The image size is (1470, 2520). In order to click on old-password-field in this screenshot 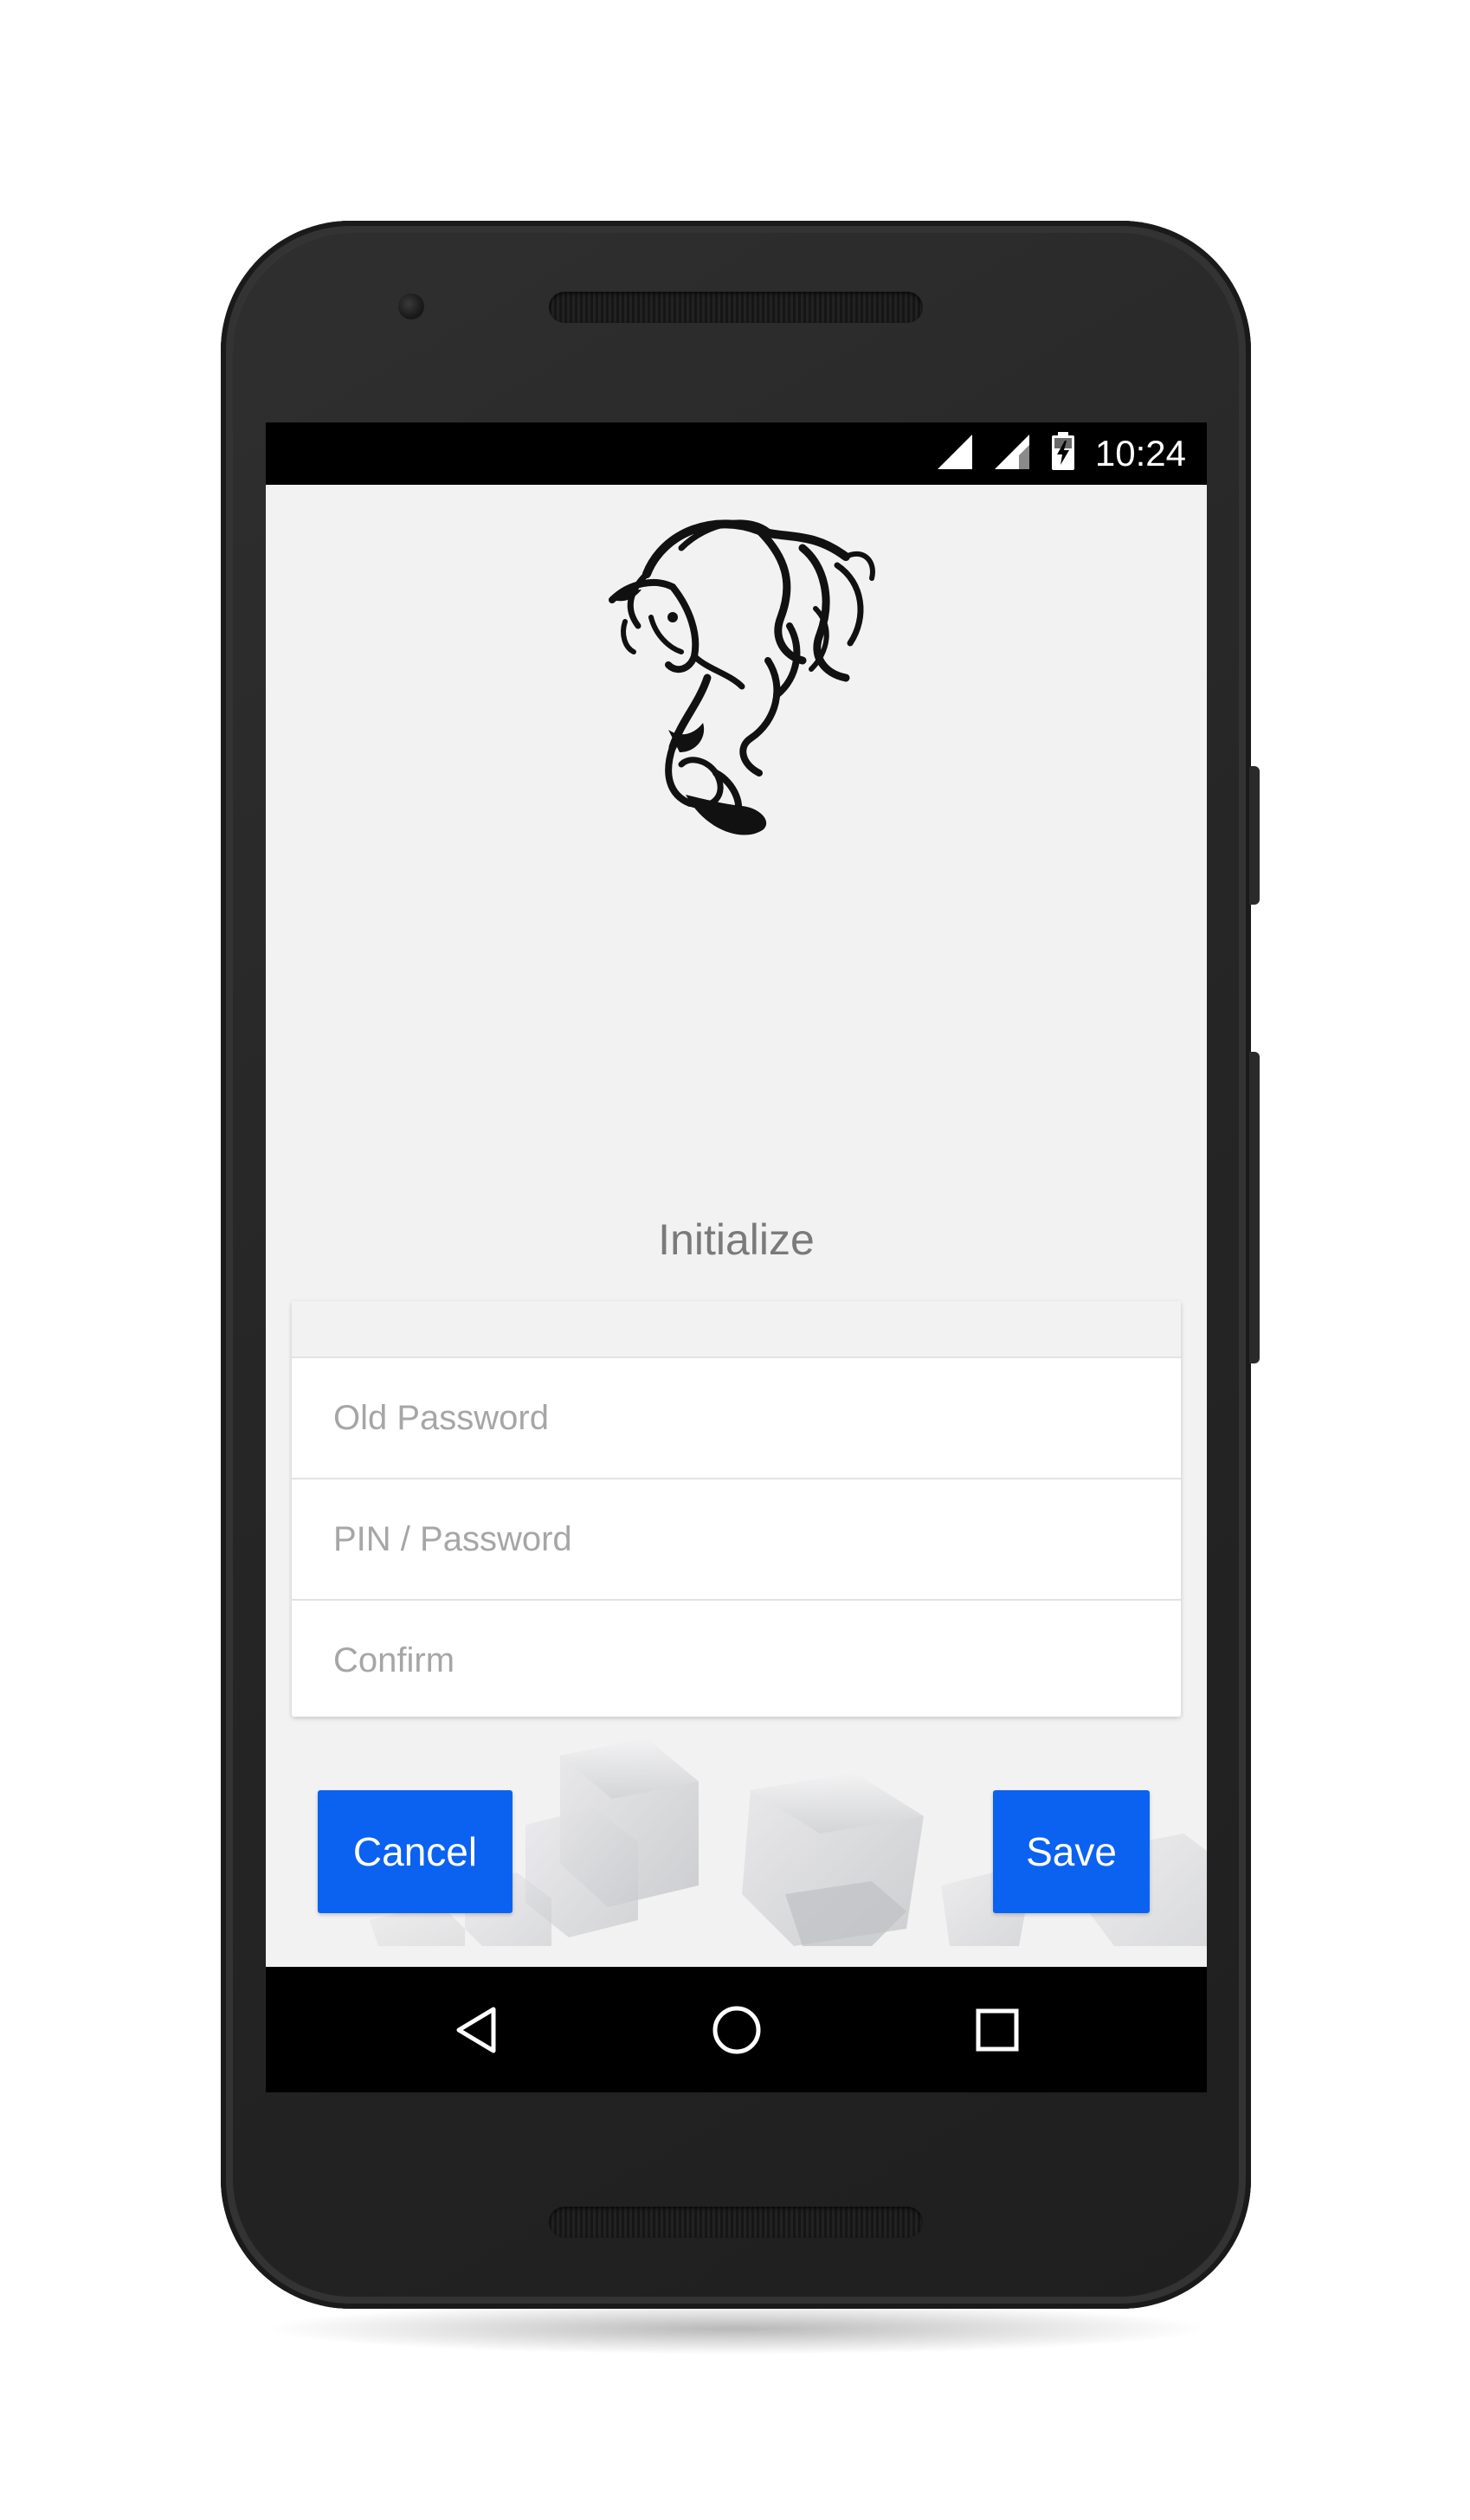, I will do `click(737, 1417)`.